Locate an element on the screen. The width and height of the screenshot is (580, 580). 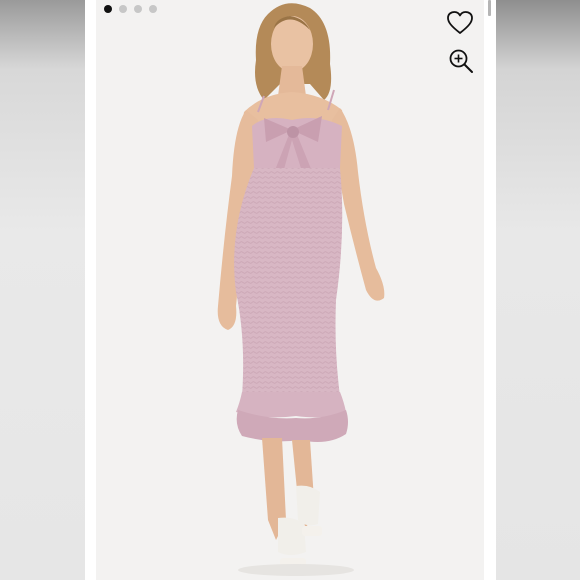
blurred-backdrop-right is located at coordinates (538, 290).